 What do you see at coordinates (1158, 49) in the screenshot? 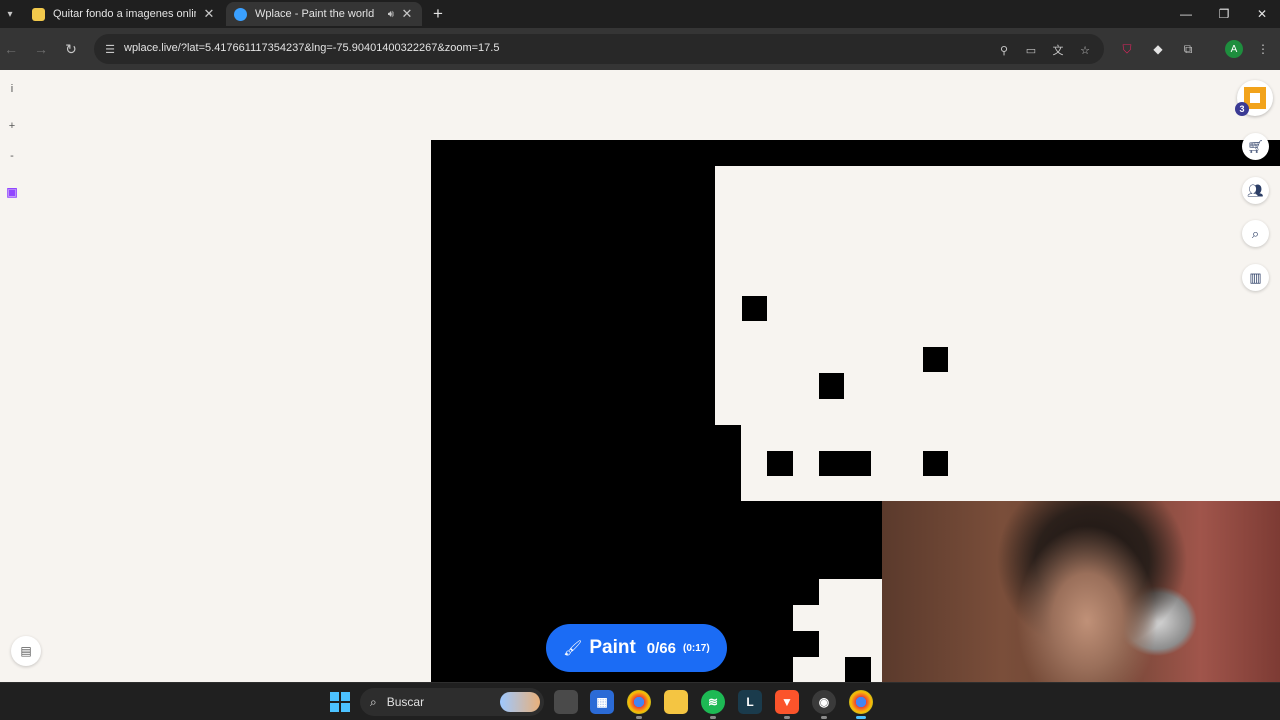
I see `extension-diamond-icon: ◆` at bounding box center [1158, 49].